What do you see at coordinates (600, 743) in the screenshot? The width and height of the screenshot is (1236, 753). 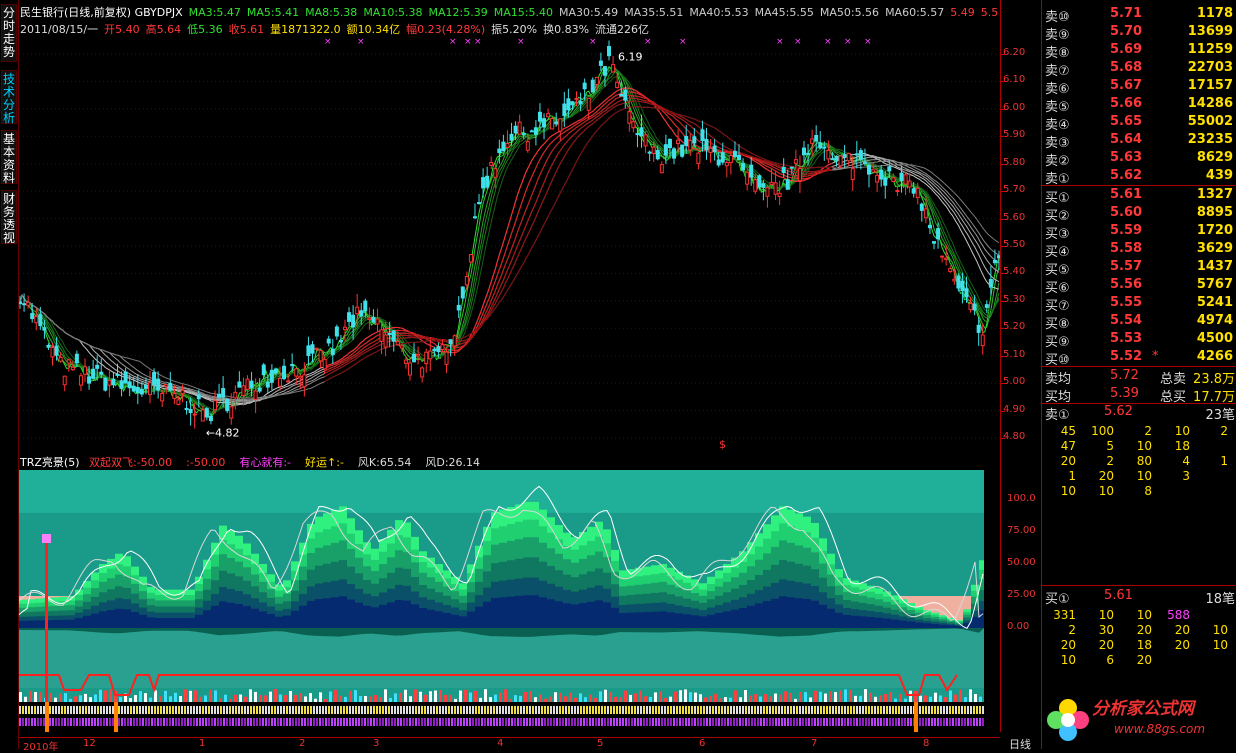 I see `date-tick: 5` at bounding box center [600, 743].